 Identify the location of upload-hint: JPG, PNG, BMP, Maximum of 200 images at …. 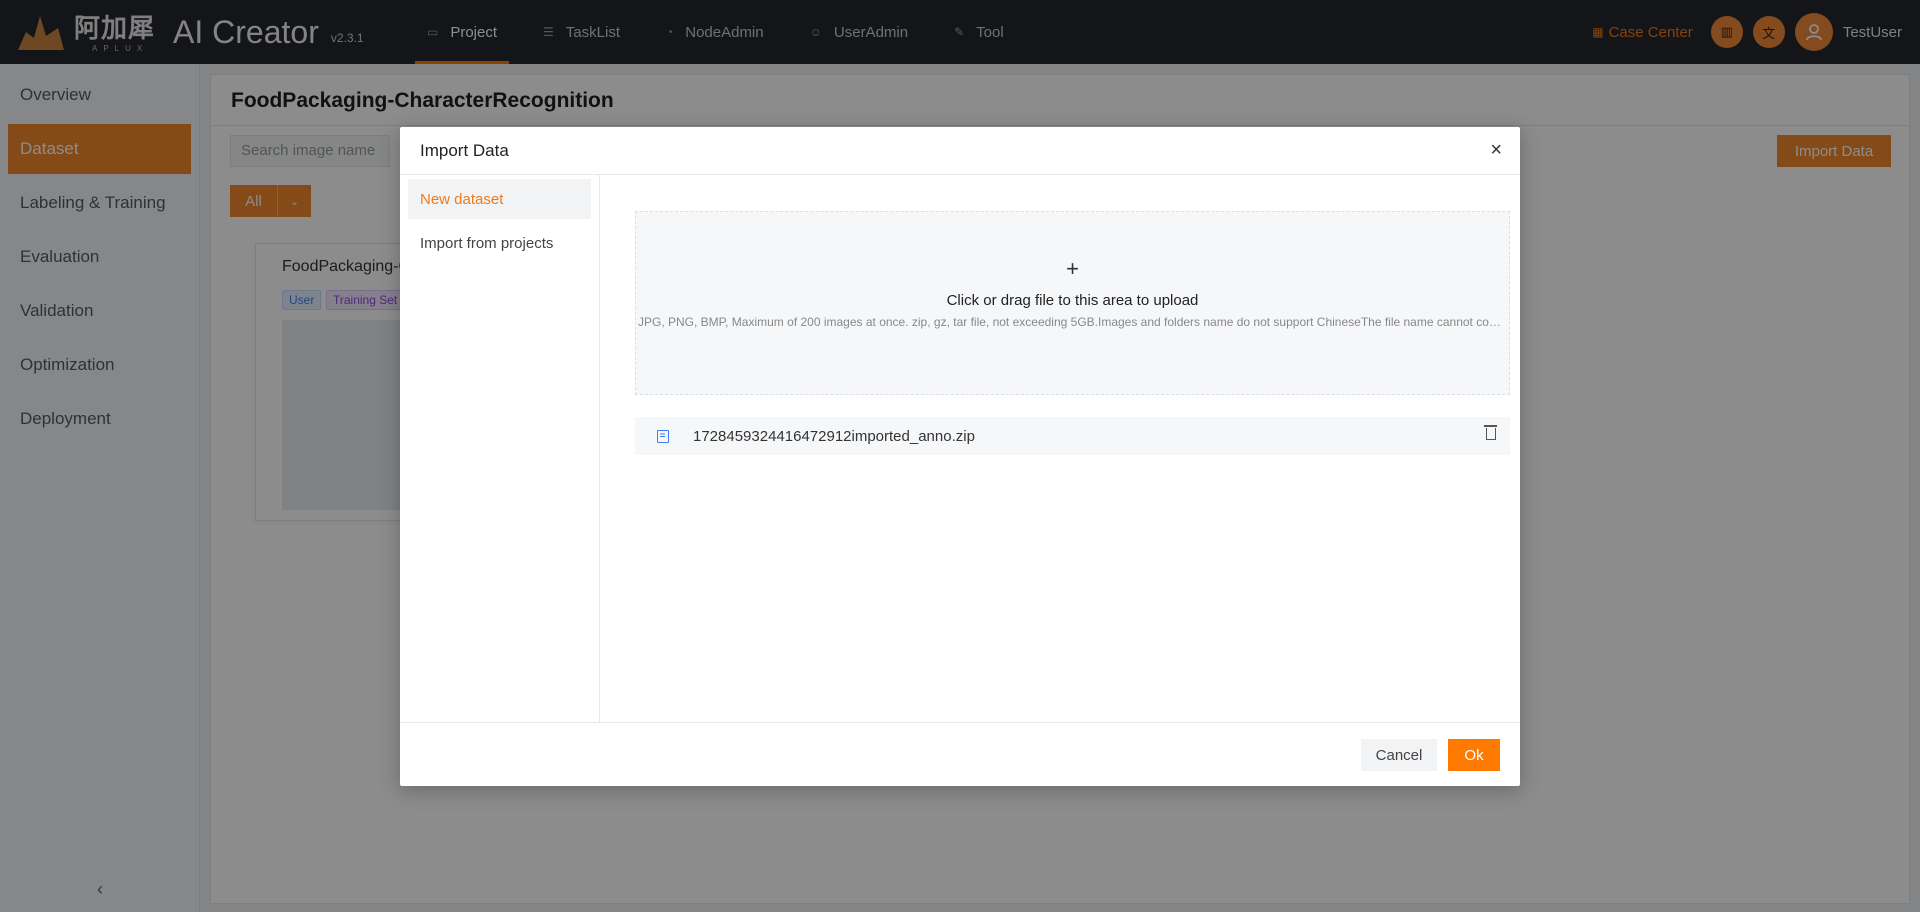
(1073, 322).